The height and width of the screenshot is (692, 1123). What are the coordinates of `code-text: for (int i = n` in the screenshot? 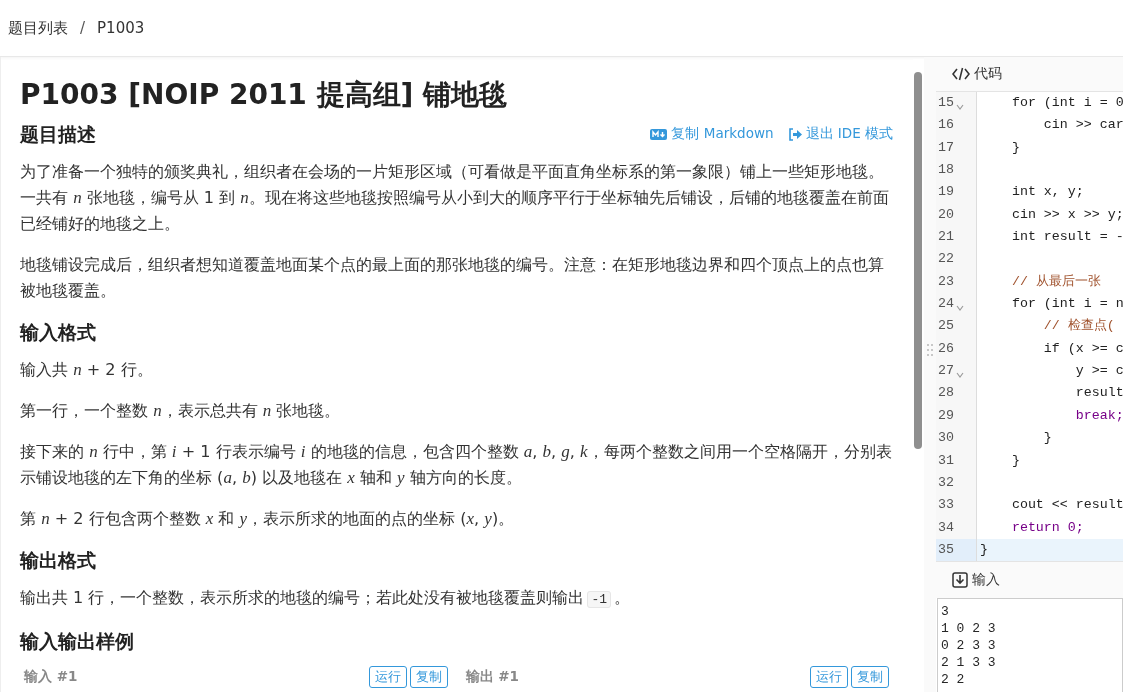 It's located at (1066, 304).